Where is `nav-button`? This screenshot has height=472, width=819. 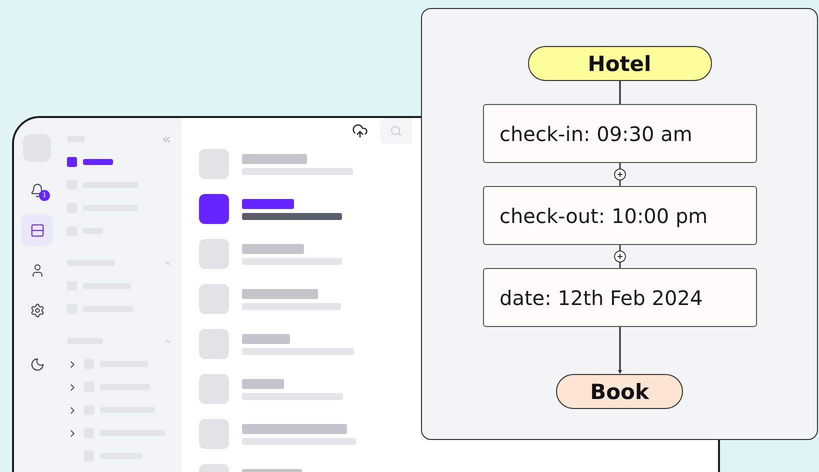 nav-button is located at coordinates (37, 230).